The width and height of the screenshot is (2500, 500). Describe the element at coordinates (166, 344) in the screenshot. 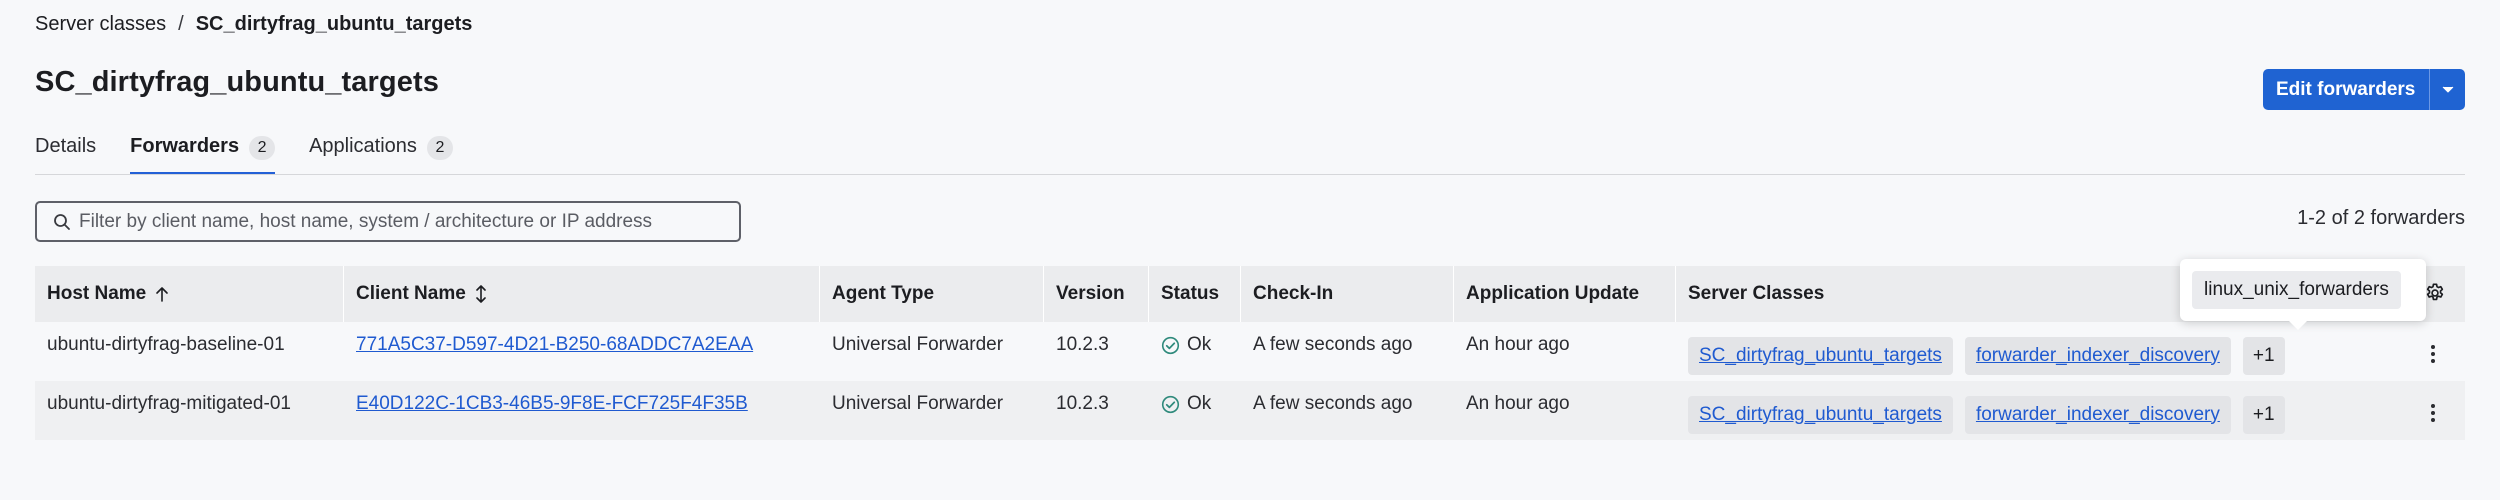

I see `host-name-cell: ubuntu-dirtyfrag-baseline-01` at that location.